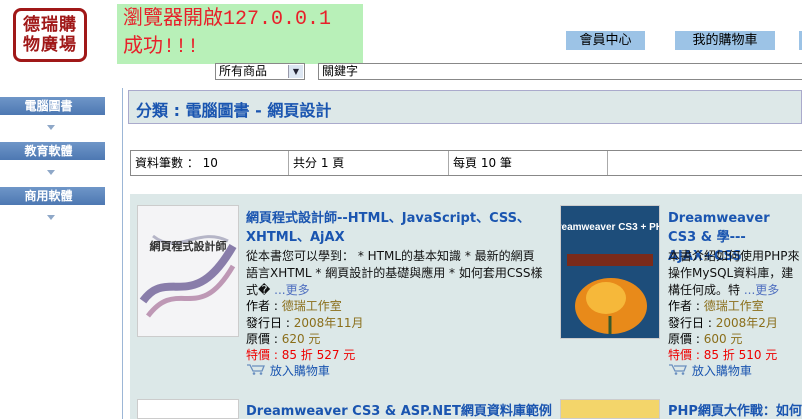 This screenshot has height=419, width=802. Describe the element at coordinates (528, 163) in the screenshot. I see `per-page-count: 每頁 10 筆` at that location.